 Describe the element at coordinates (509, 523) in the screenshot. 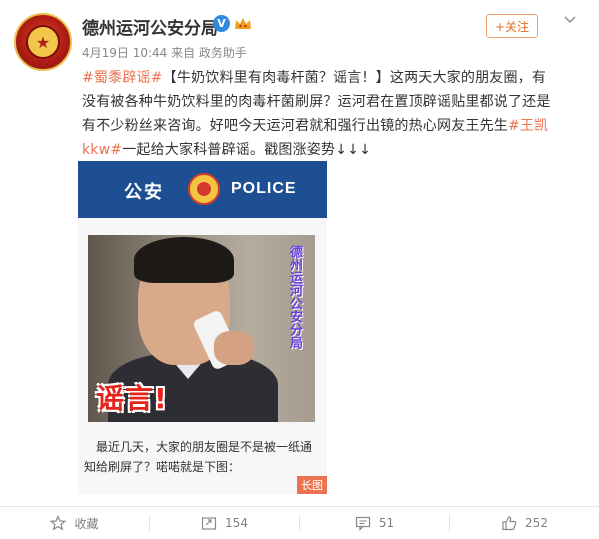

I see `thumbs-up-icon` at that location.